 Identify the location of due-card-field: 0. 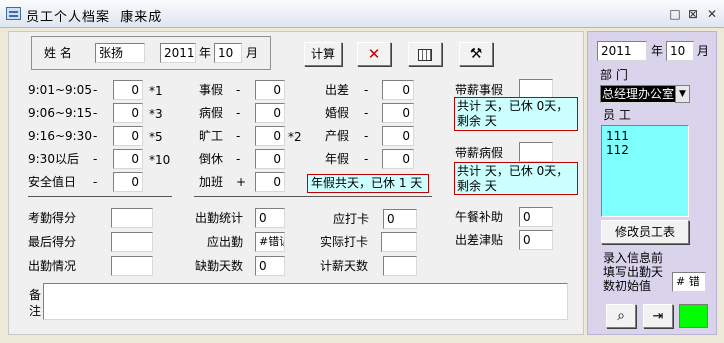
(400, 219).